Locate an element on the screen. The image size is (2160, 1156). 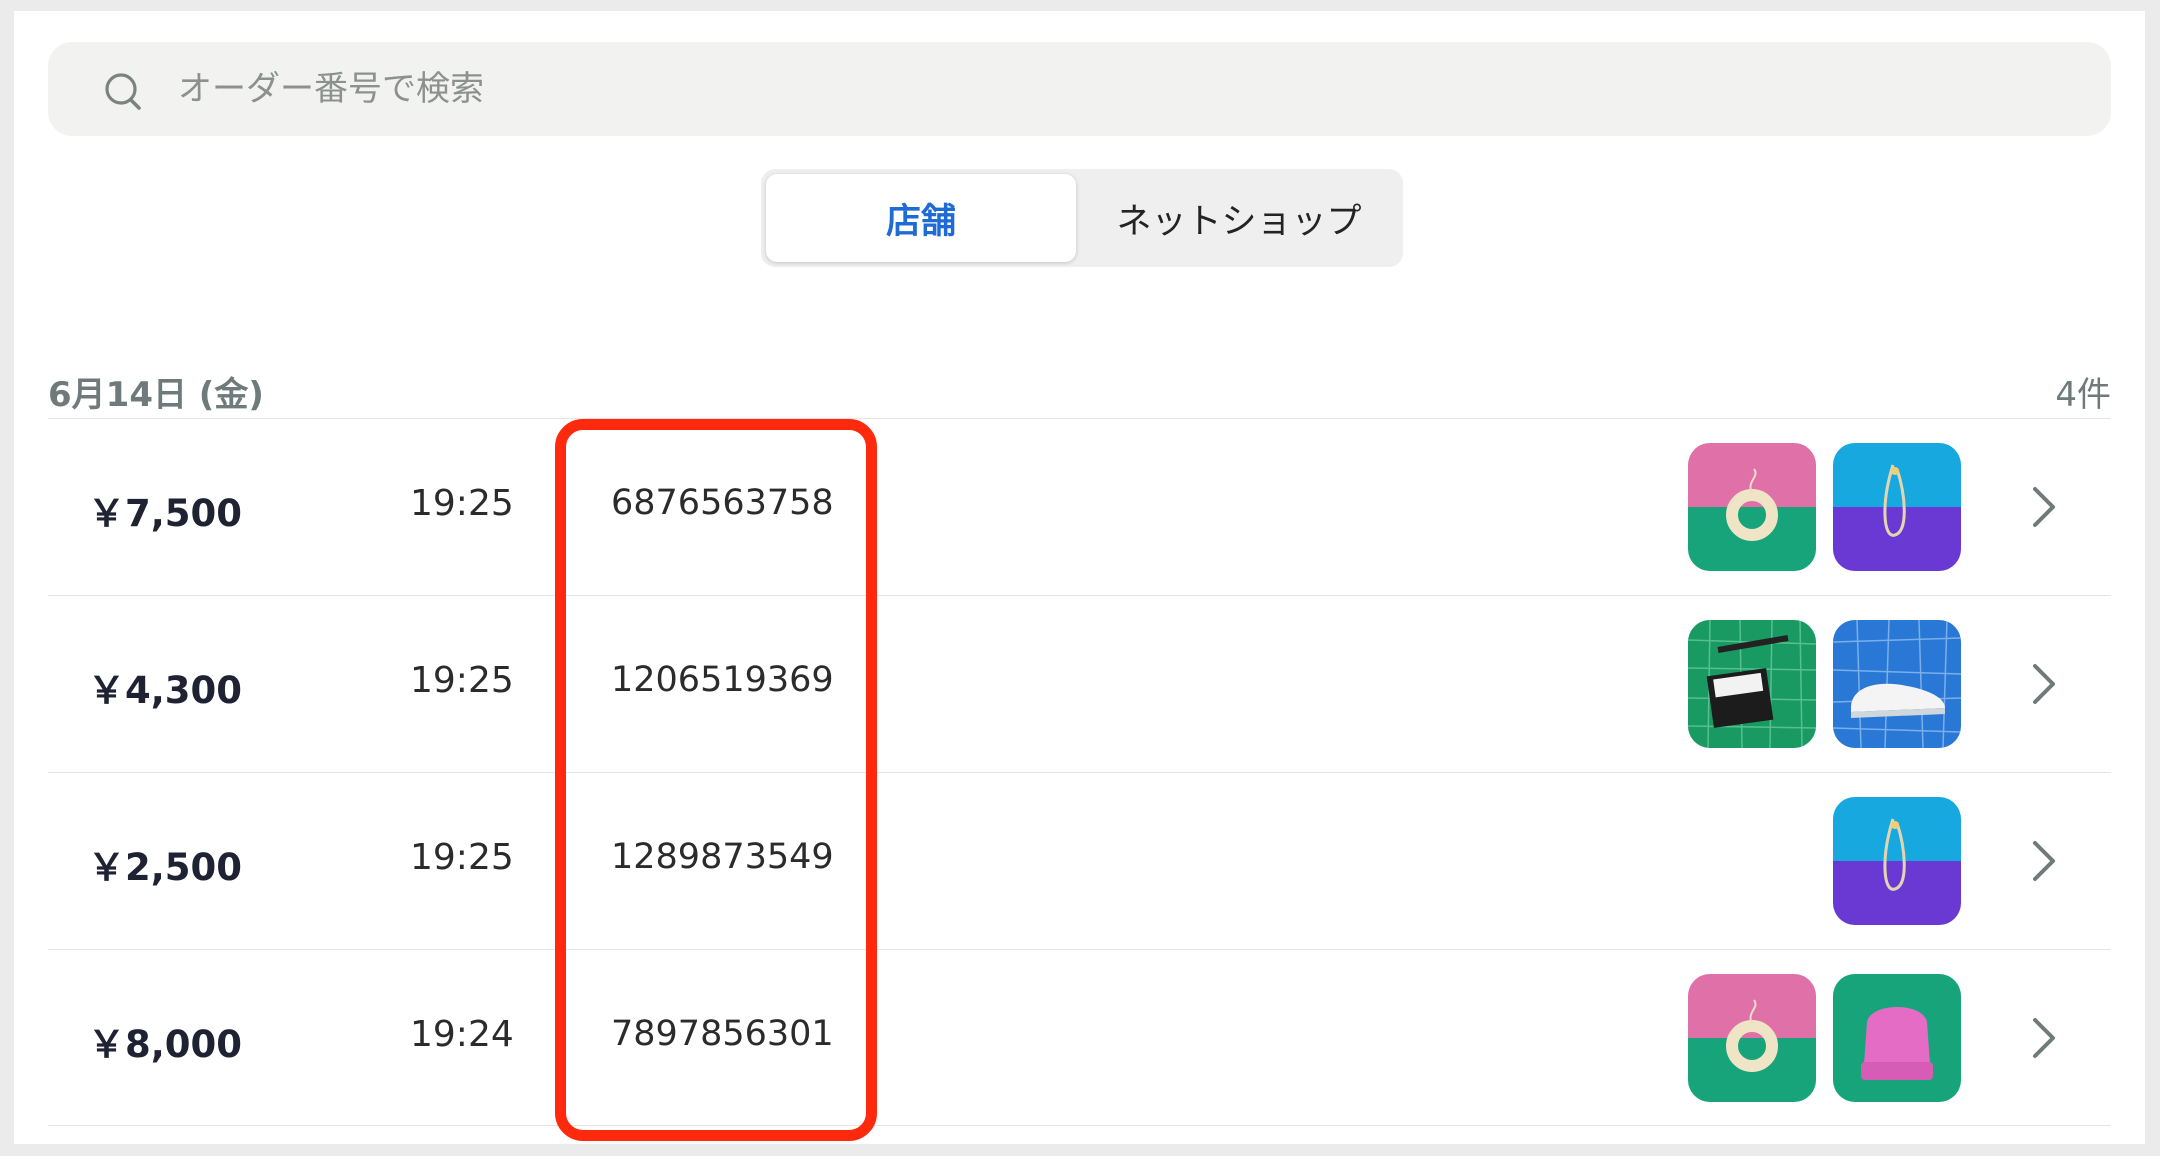
channel-segmented-control: 店舗 ネットショップ is located at coordinates (1082, 218).